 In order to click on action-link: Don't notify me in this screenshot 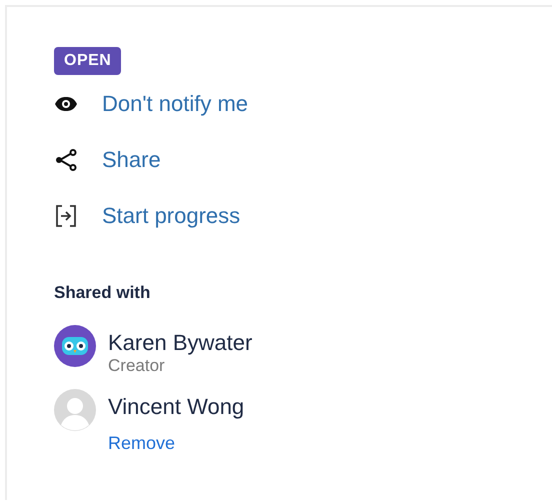, I will do `click(303, 104)`.